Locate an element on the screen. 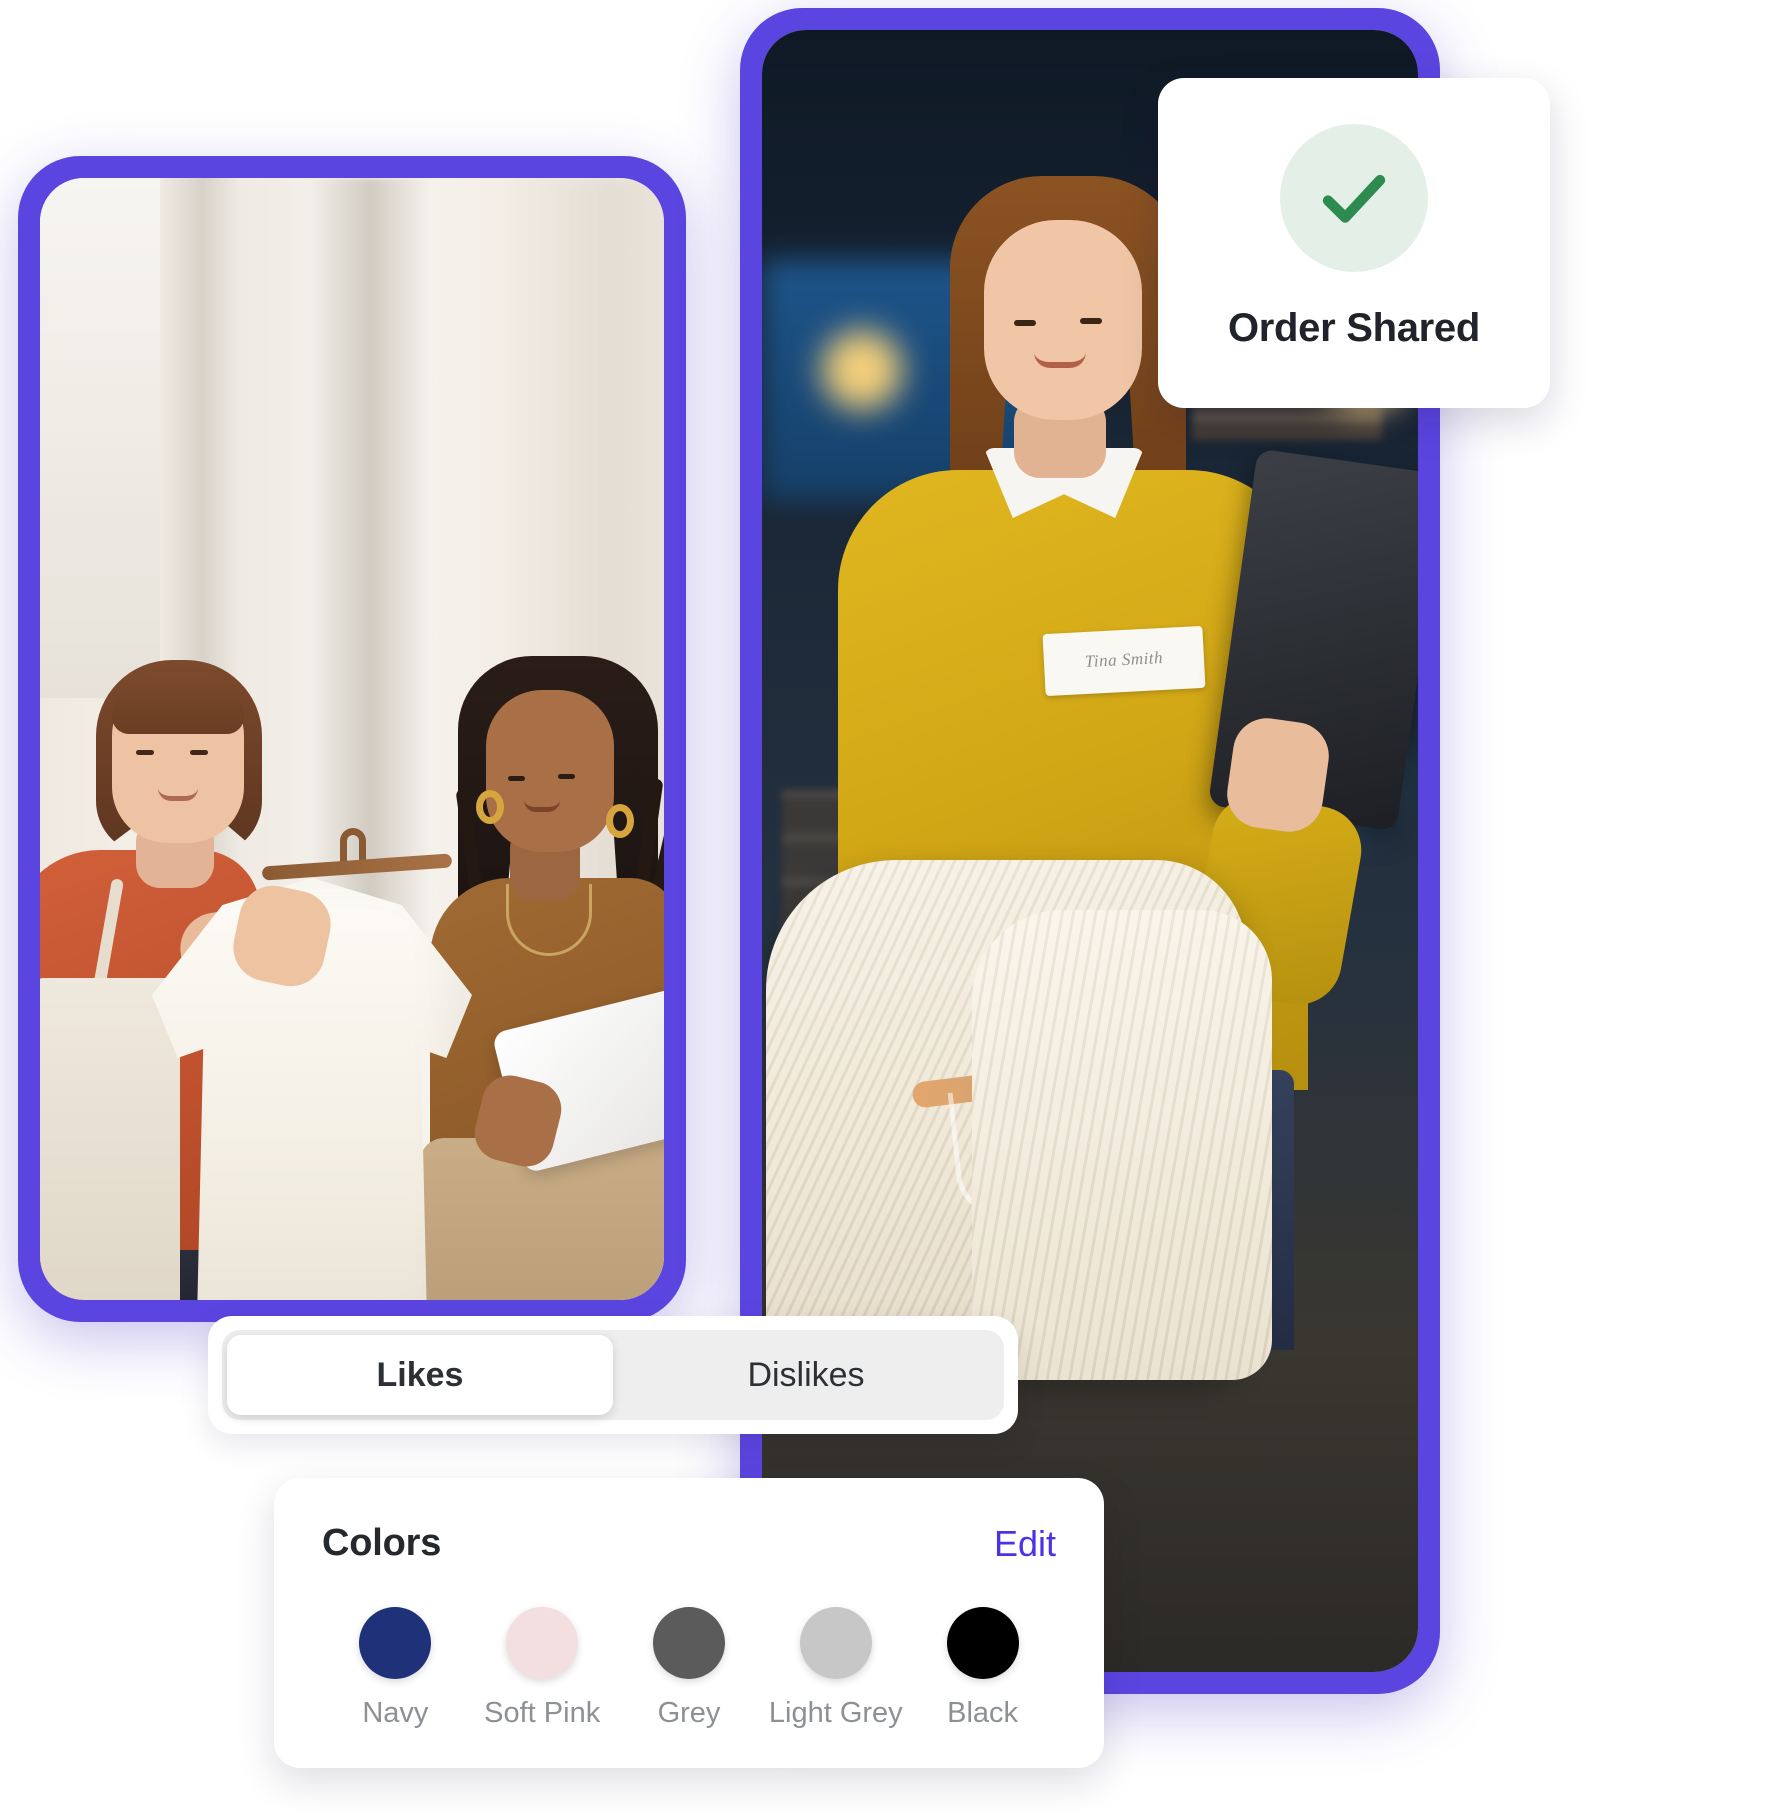 The image size is (1766, 1811). color-swatch-row: Navy Soft Pink Grey Light Grey Black is located at coordinates (689, 1668).